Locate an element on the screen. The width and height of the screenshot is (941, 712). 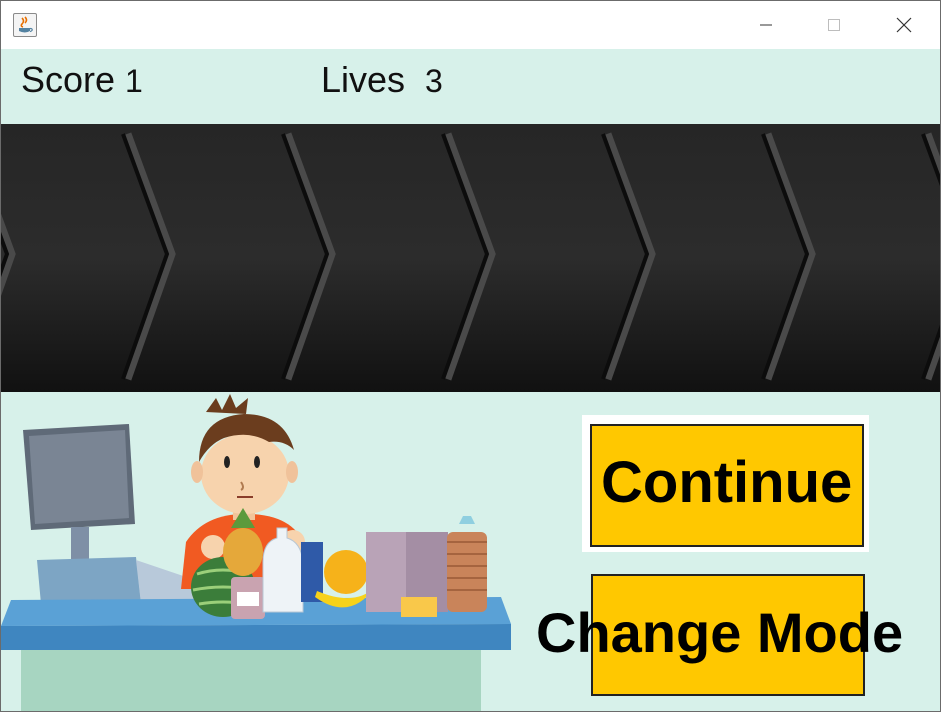
score-label: Score is located at coordinates (68, 79).